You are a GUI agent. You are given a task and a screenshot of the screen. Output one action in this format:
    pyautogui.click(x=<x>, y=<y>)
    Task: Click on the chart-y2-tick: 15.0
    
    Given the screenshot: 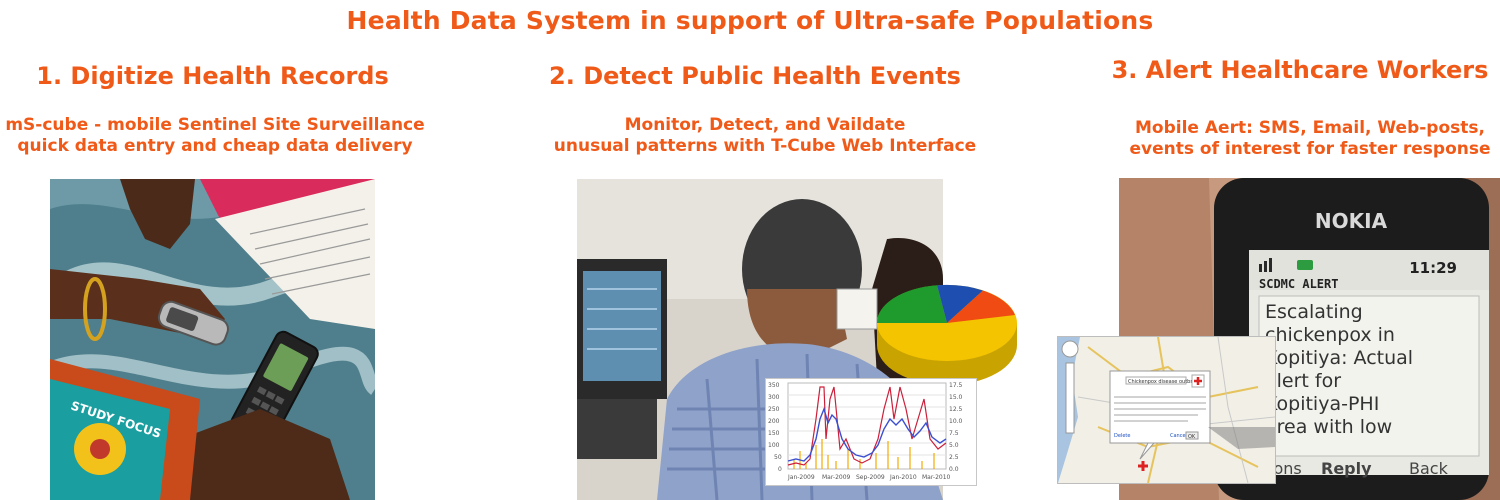 What is the action you would take?
    pyautogui.click(x=956, y=397)
    